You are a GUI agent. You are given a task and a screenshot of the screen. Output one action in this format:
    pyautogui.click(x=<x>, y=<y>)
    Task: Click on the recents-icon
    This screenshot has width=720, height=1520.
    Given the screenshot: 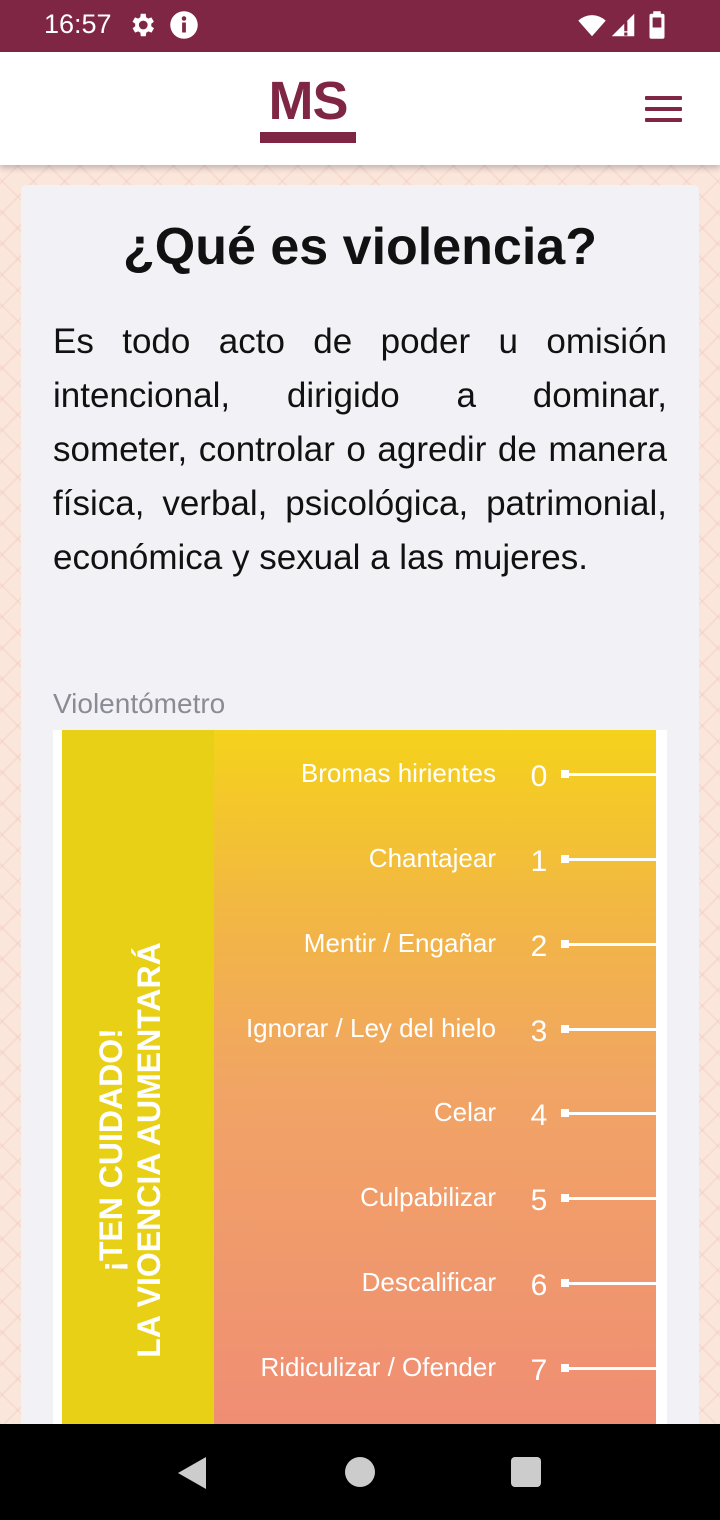 What is the action you would take?
    pyautogui.click(x=526, y=1472)
    